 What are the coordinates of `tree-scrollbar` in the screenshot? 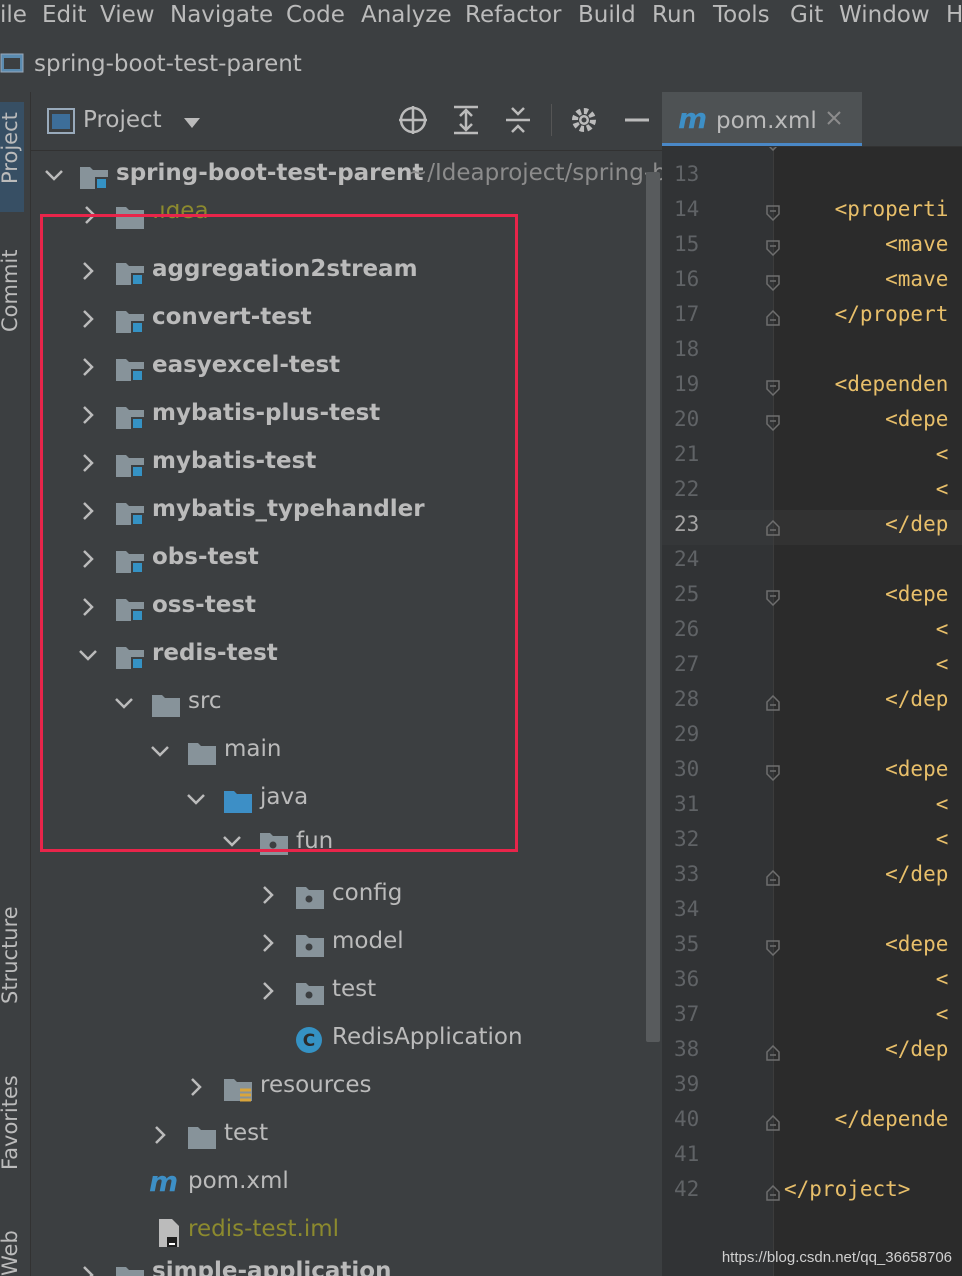 It's located at (653, 607).